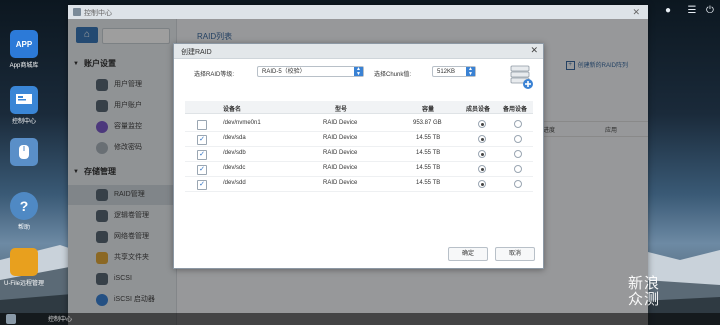  I want to click on device-name: /dev/sda, so click(234, 138).